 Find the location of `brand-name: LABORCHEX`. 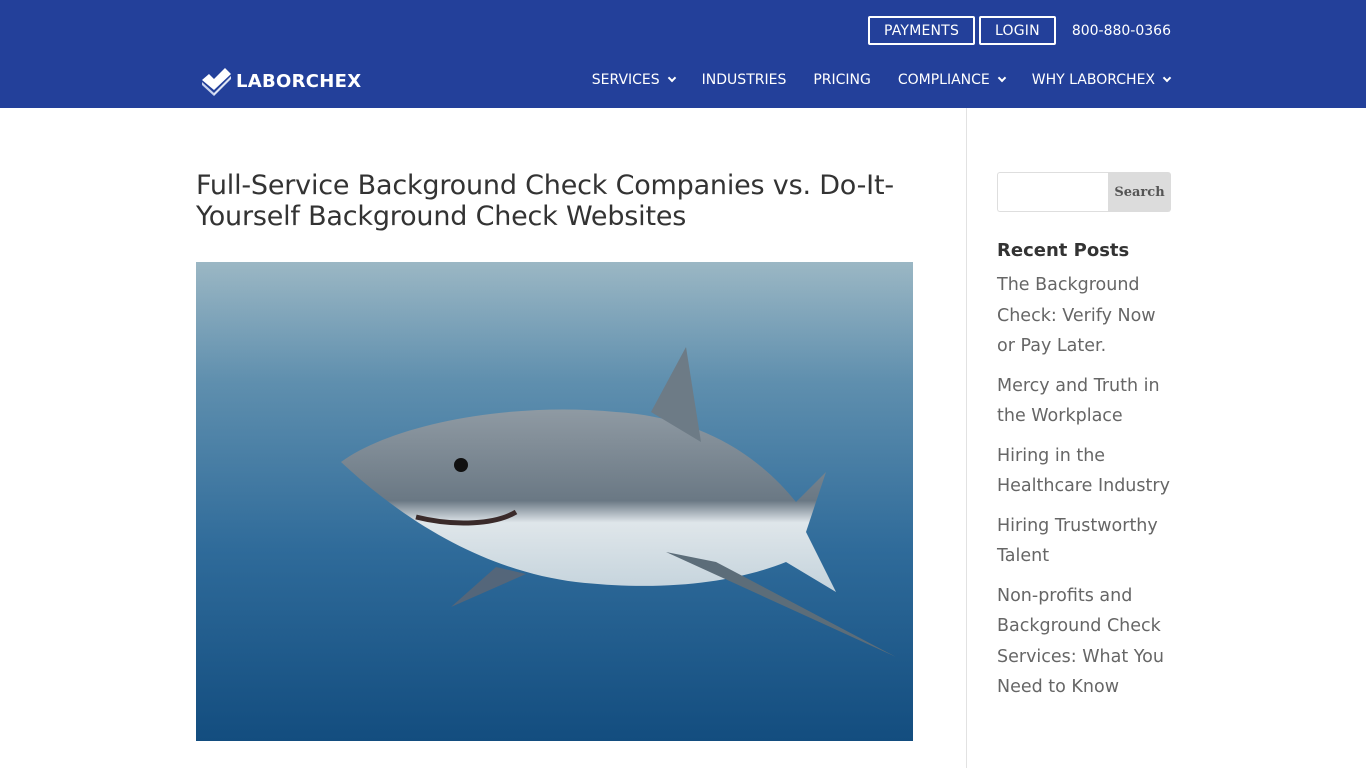

brand-name: LABORCHEX is located at coordinates (299, 81).